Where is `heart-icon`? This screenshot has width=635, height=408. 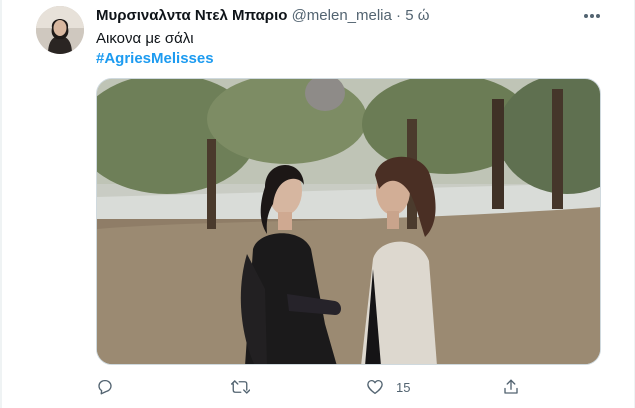 heart-icon is located at coordinates (375, 387).